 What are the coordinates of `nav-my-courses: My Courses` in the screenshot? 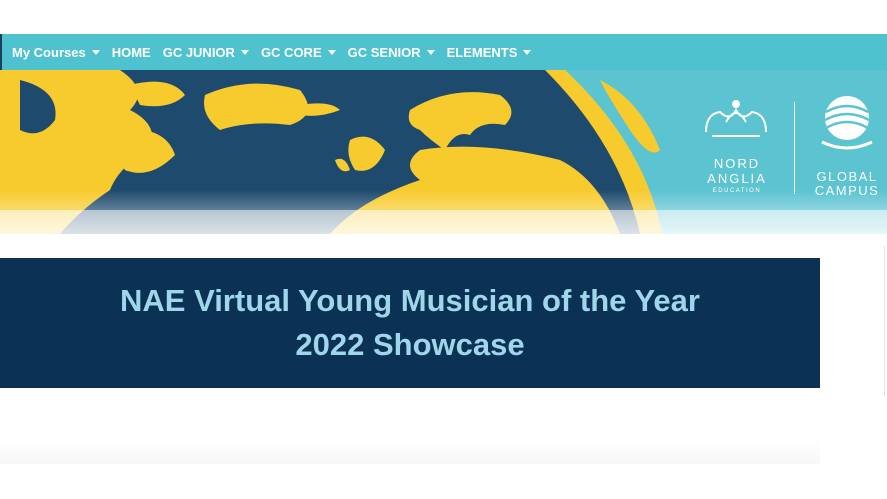 It's located at (56, 52).